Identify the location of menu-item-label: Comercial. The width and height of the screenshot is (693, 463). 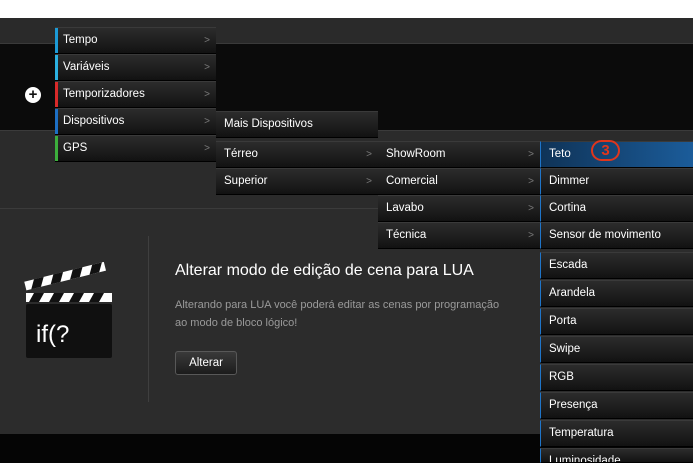
(412, 181).